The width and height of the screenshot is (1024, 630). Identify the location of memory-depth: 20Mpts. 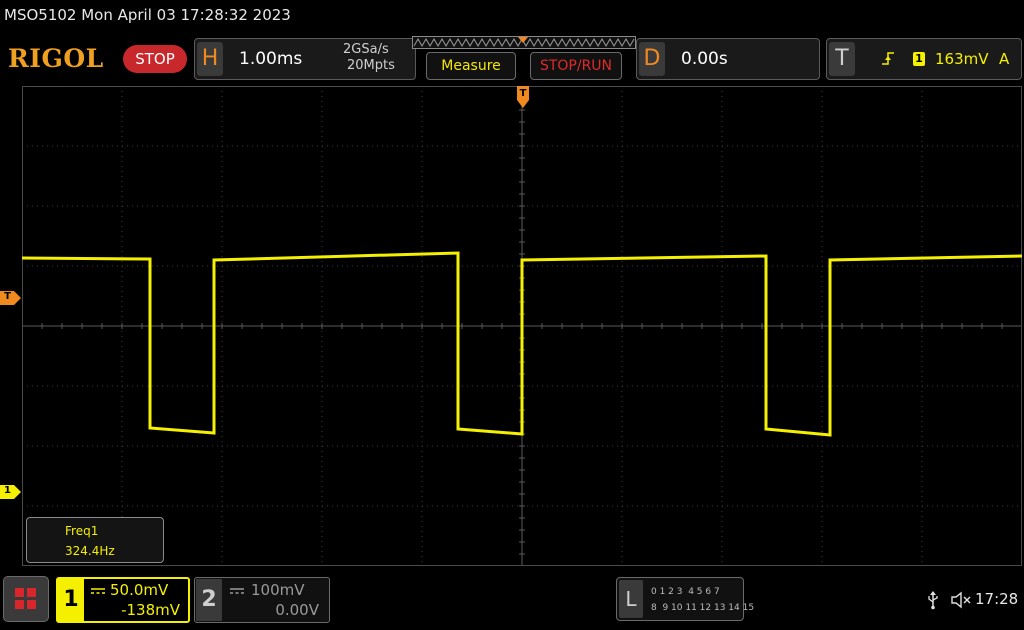
(371, 65).